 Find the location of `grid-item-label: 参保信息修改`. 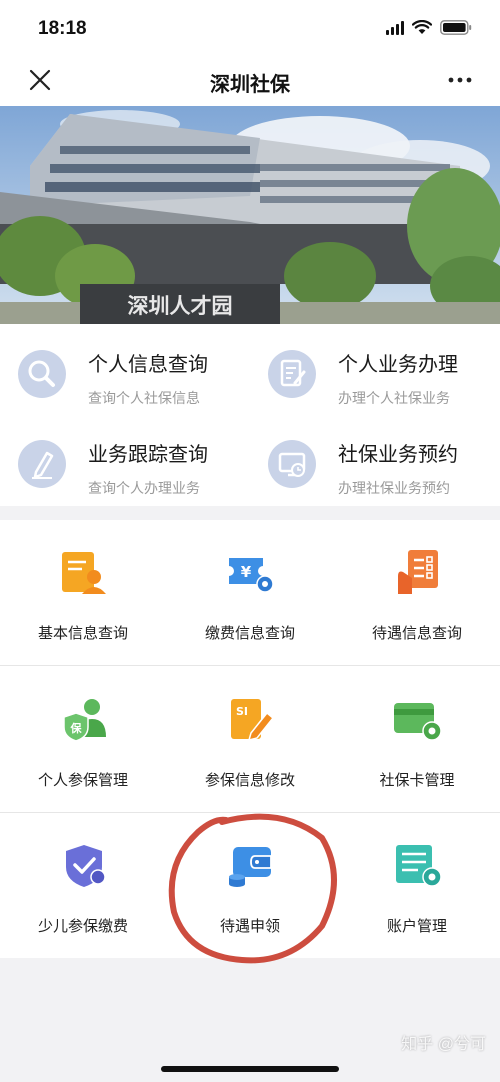

grid-item-label: 参保信息修改 is located at coordinates (249, 780).